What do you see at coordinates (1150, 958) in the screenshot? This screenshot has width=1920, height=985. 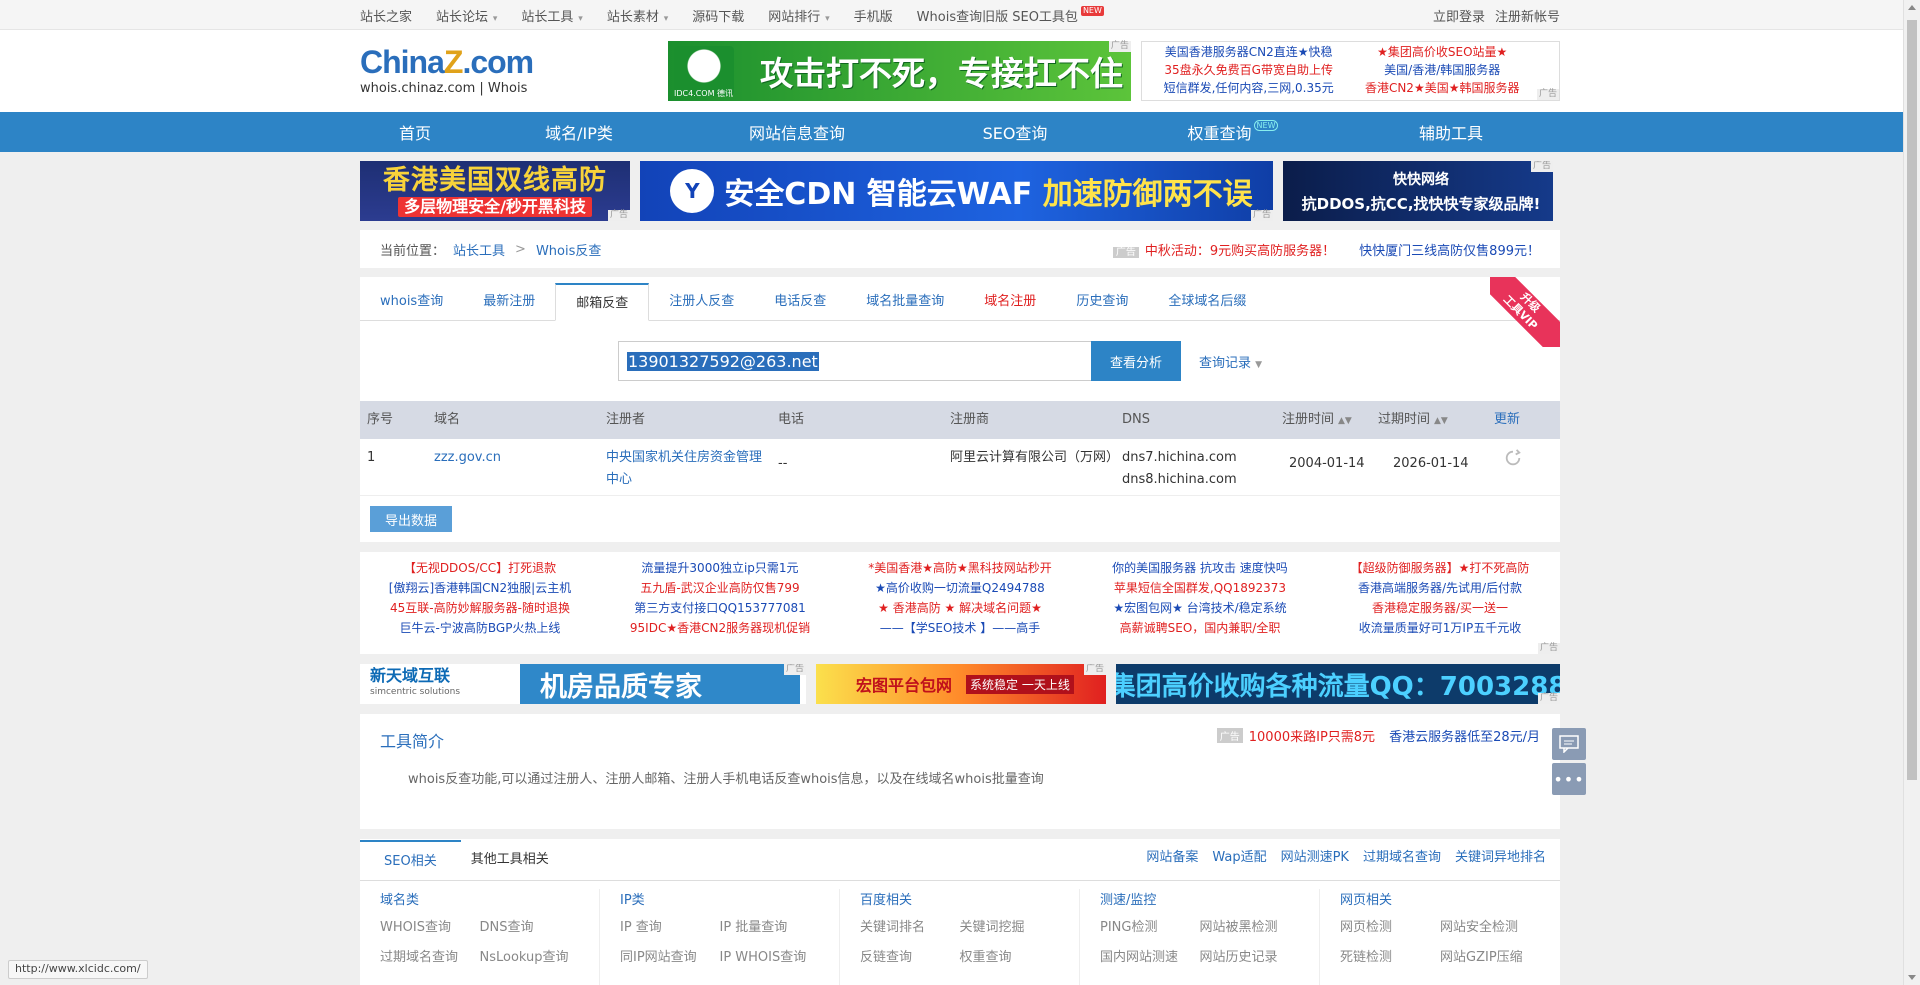 I see `tool-link: 国内网站测速` at bounding box center [1150, 958].